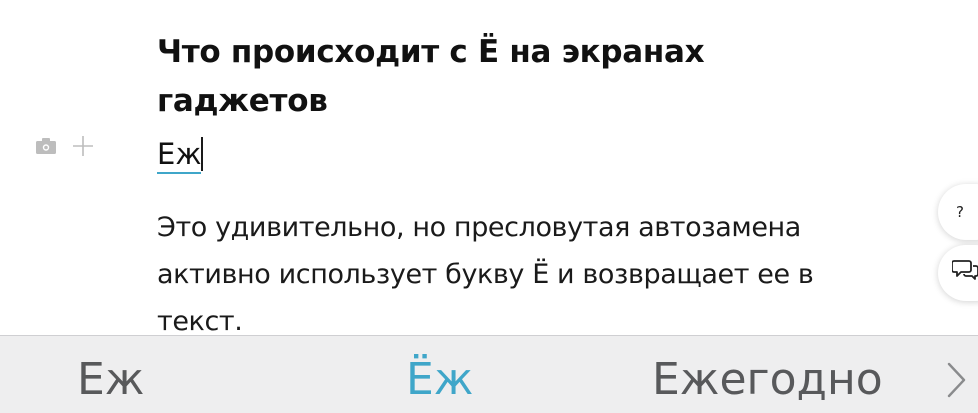 This screenshot has height=413, width=978. What do you see at coordinates (110, 380) in the screenshot?
I see `suggestion-item: Еж` at bounding box center [110, 380].